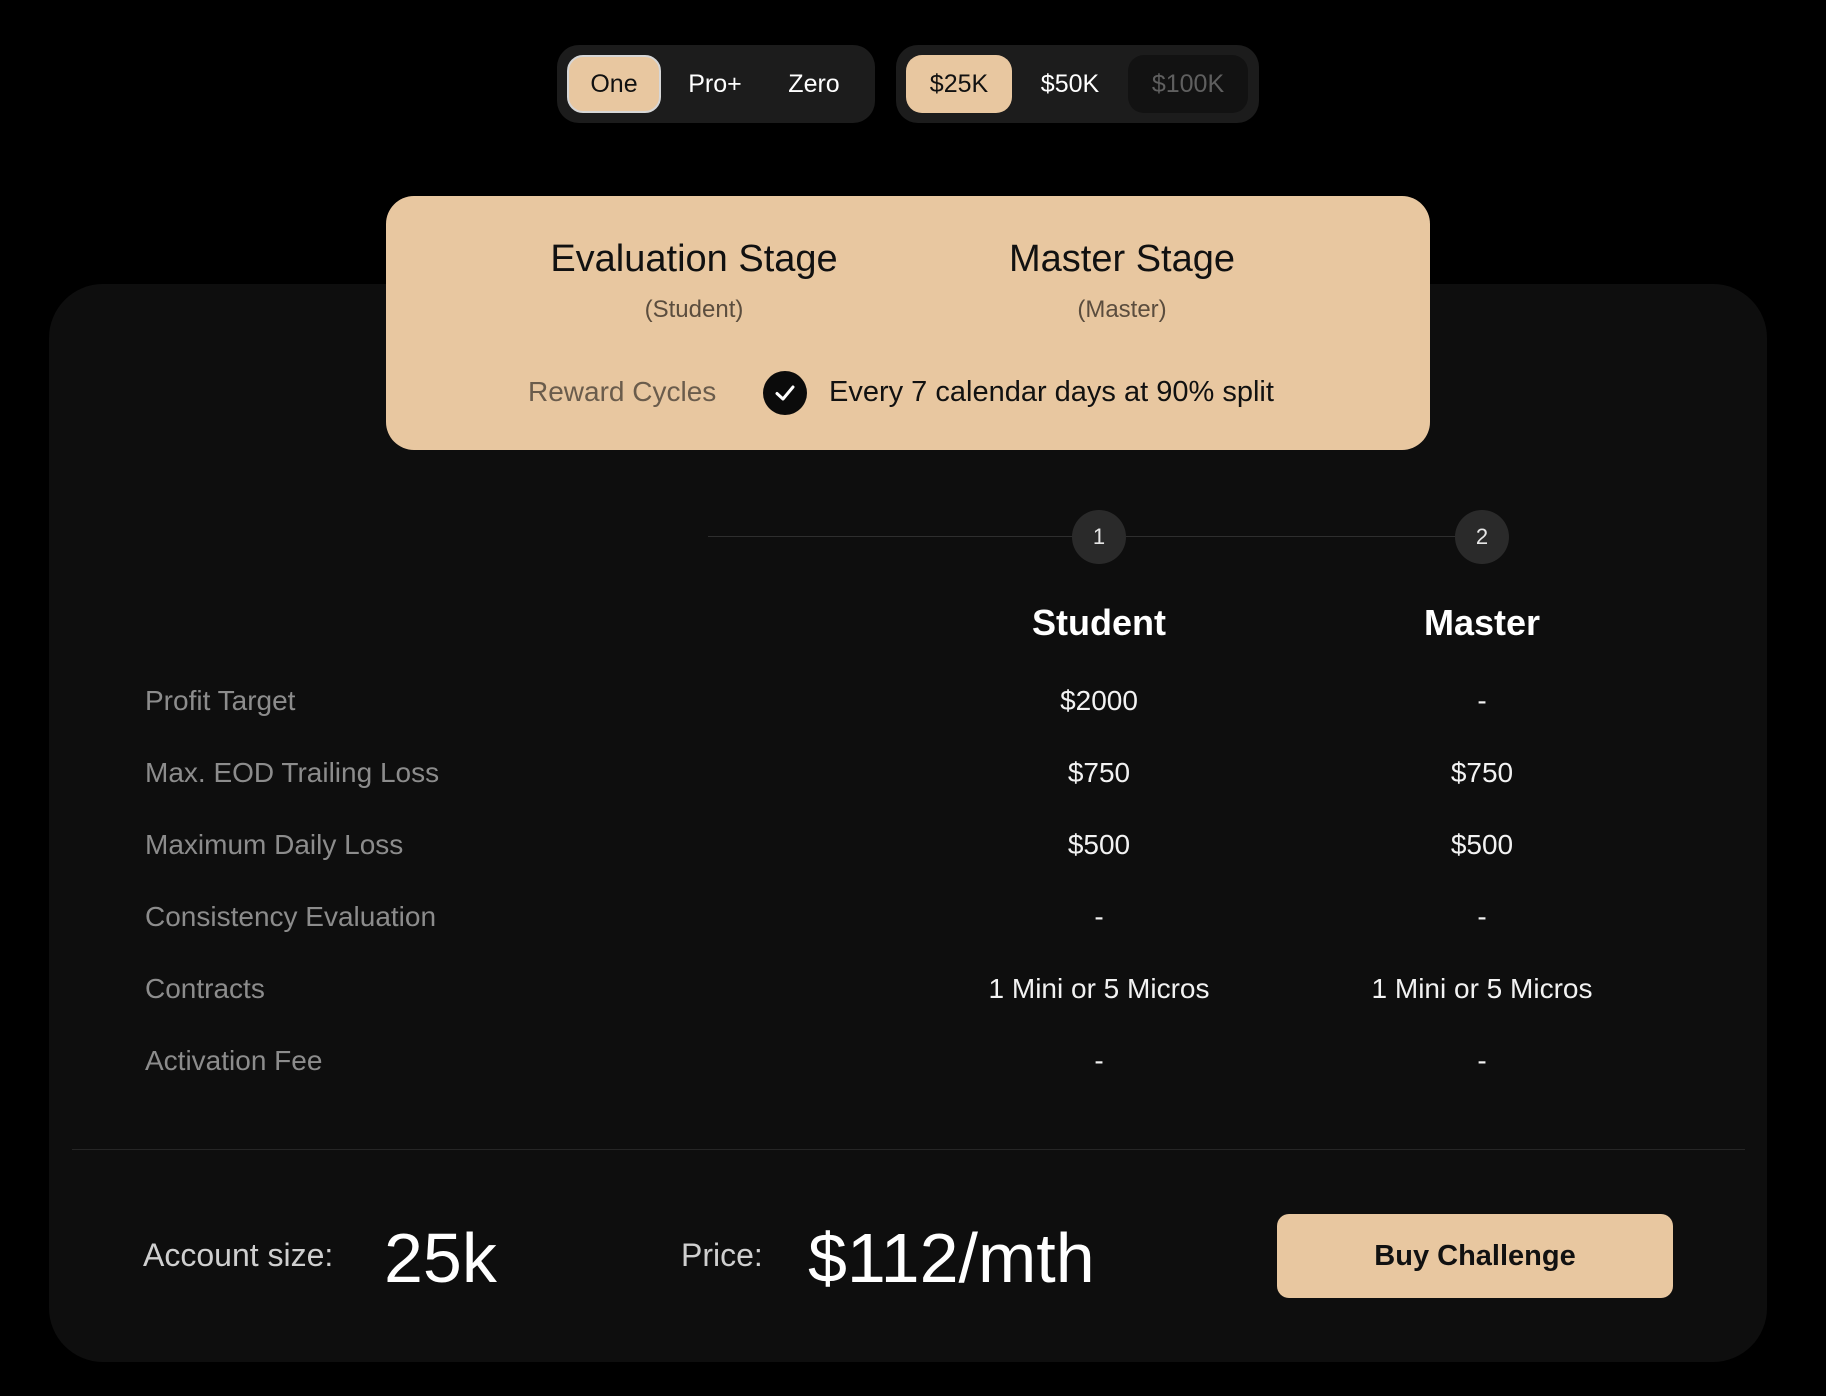 The height and width of the screenshot is (1396, 1826). Describe the element at coordinates (291, 916) in the screenshot. I see `row-label-consistency-evaluation: Consistency Evaluation` at that location.